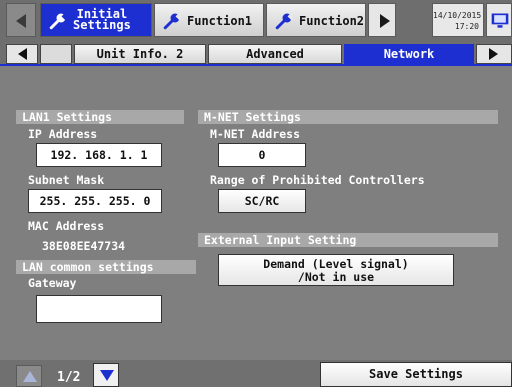  Describe the element at coordinates (95, 201) in the screenshot. I see `subnet-mask-field: 255. 255. 255. 0` at that location.